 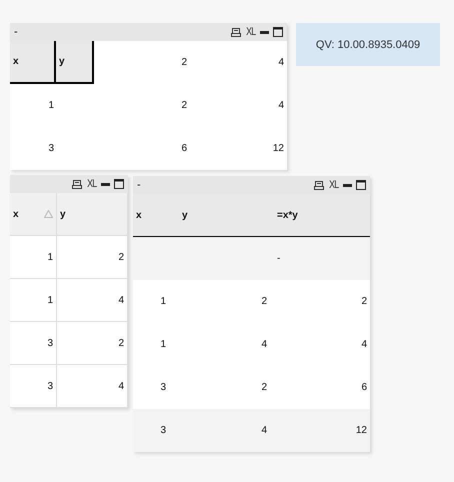 I want to click on column-value-cell-text: 4, so click(x=281, y=63).